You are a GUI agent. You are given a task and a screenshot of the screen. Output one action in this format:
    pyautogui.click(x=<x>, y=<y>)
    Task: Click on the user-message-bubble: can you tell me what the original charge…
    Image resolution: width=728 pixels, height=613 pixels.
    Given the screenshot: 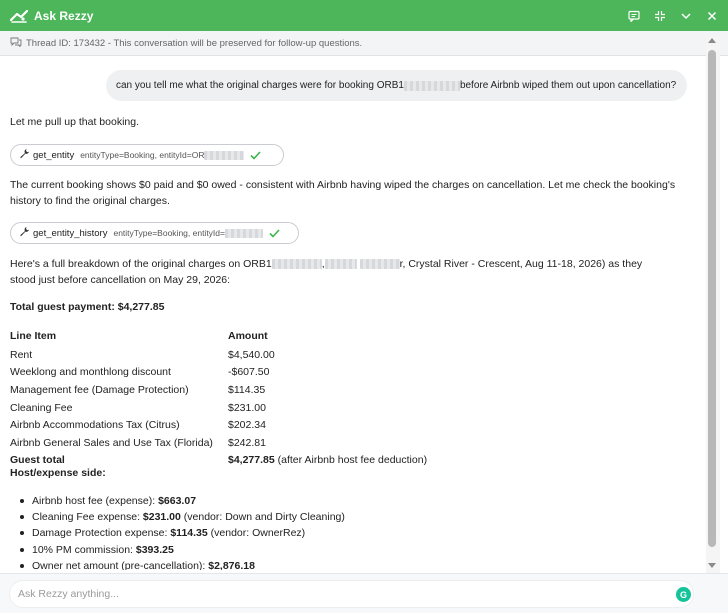 What is the action you would take?
    pyautogui.click(x=396, y=85)
    